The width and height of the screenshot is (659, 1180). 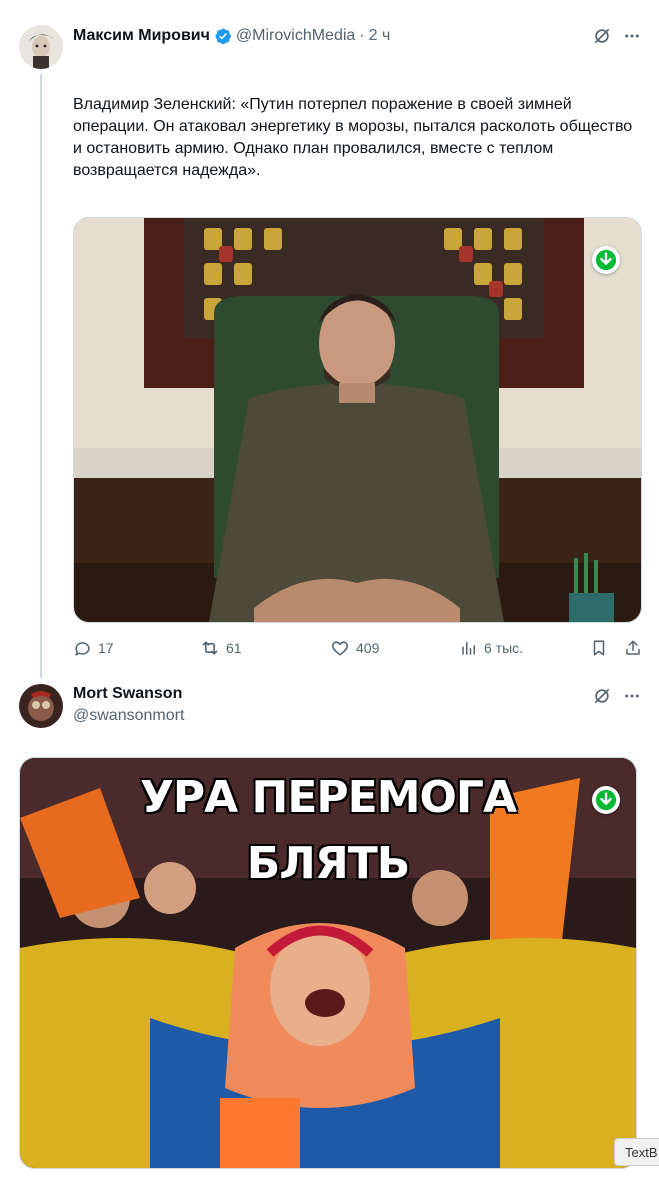 I want to click on reply-icon, so click(x=82, y=648).